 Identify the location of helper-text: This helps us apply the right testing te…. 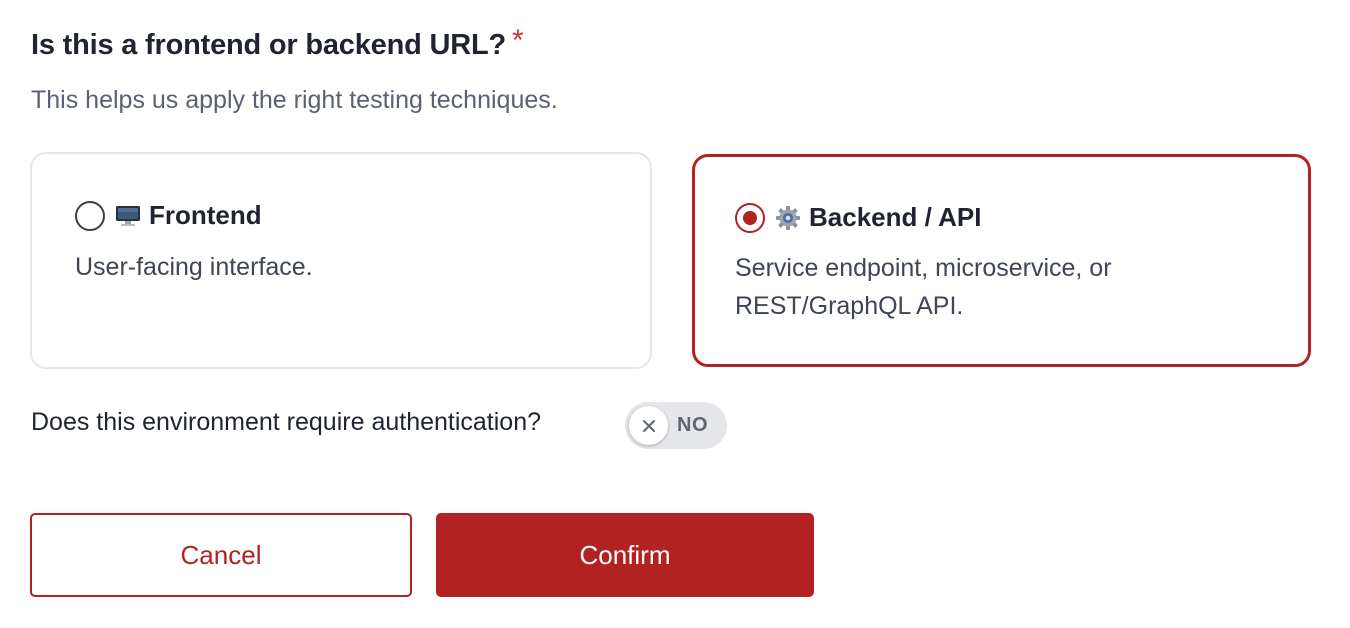
(294, 100).